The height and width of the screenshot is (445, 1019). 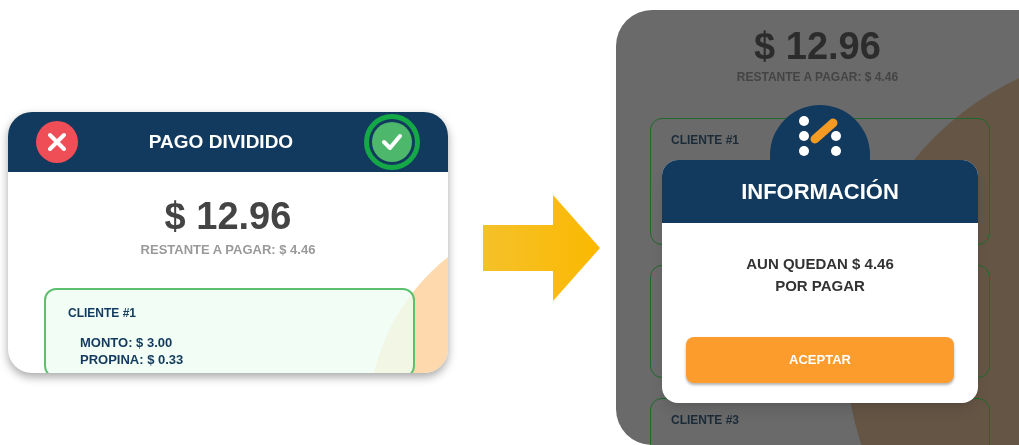 I want to click on logo-icon, so click(x=820, y=136).